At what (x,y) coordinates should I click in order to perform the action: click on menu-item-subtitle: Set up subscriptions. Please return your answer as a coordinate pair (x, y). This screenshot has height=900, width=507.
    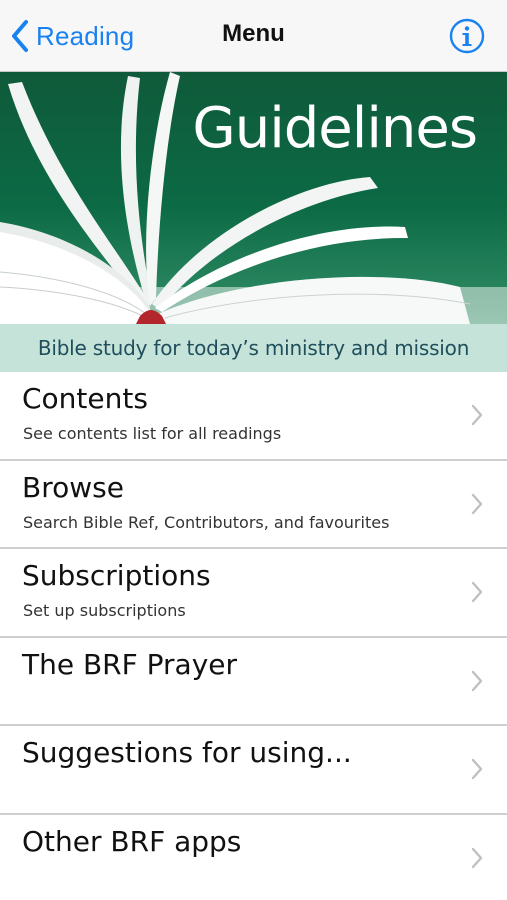
    Looking at the image, I should click on (104, 610).